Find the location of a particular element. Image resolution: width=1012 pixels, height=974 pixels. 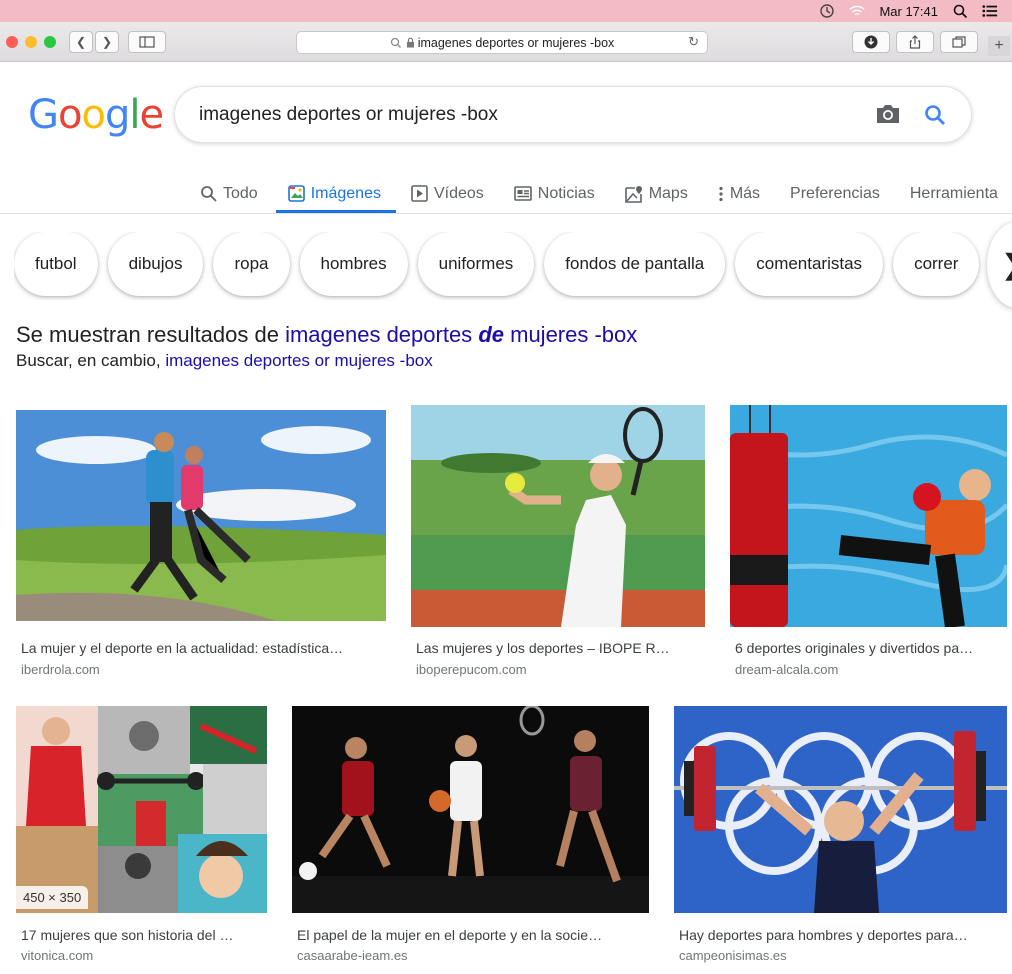

result-source-2: iboperepucom.com is located at coordinates (471, 669).